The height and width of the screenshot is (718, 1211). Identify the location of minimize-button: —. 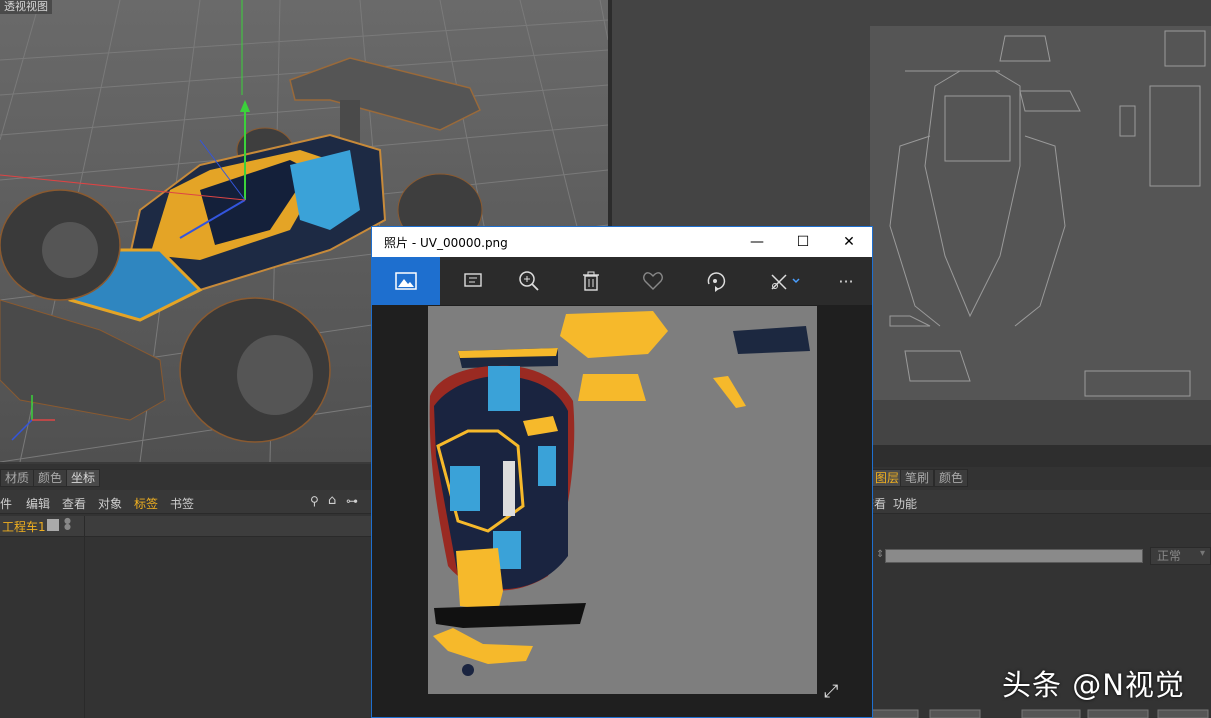
(757, 242).